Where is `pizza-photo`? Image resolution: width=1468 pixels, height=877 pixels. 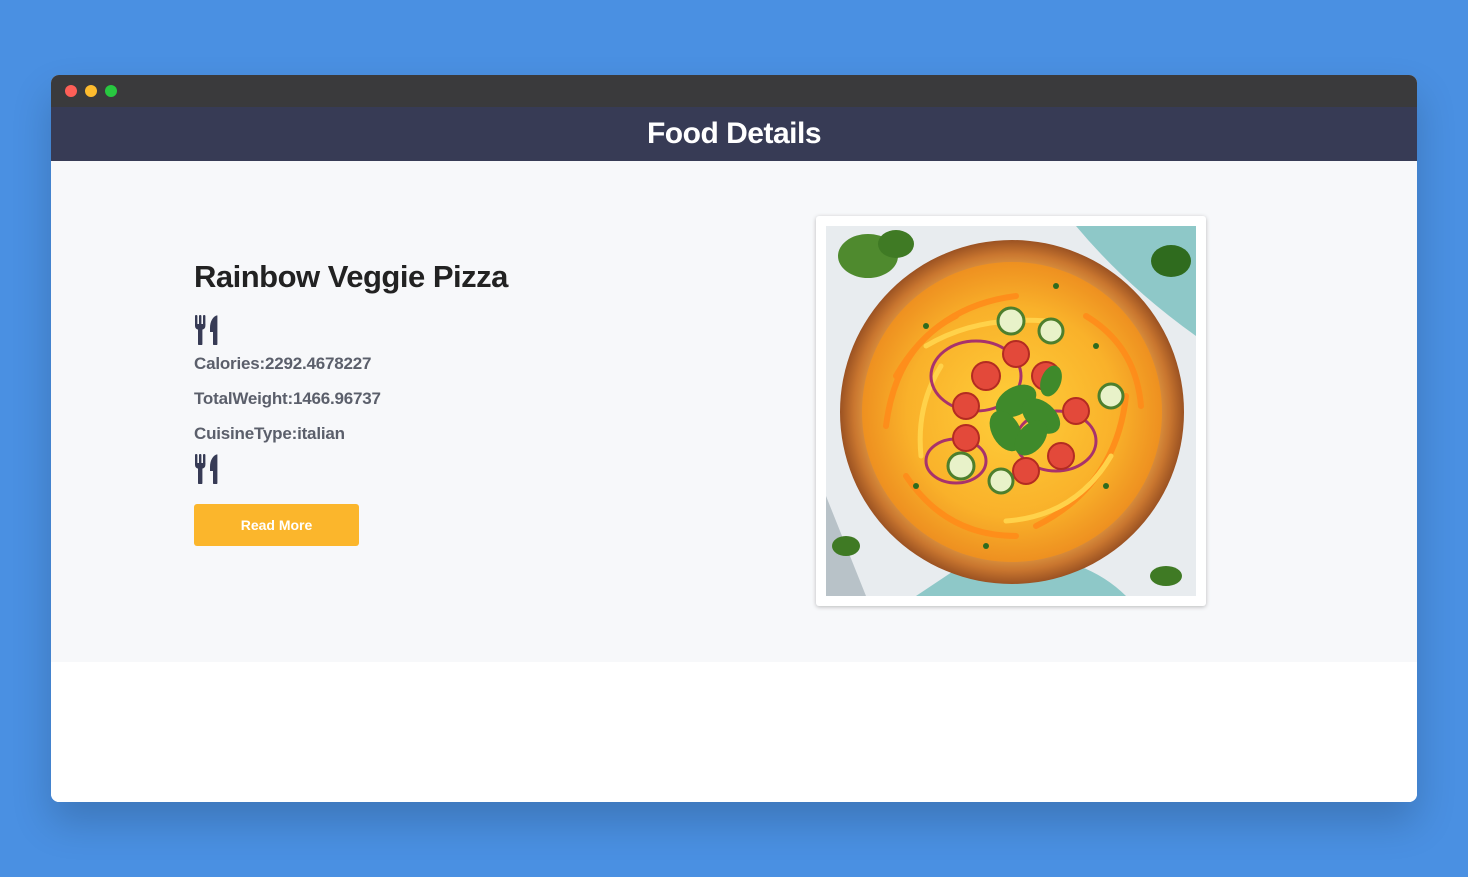 pizza-photo is located at coordinates (1011, 411).